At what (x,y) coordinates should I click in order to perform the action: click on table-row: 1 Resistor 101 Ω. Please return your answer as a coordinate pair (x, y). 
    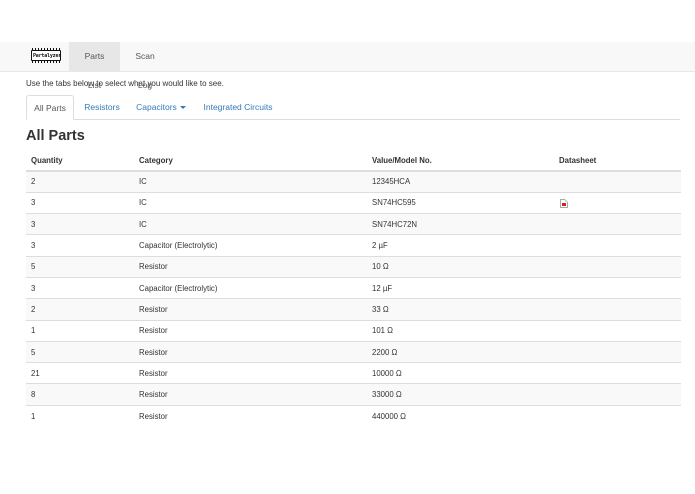
    Looking at the image, I should click on (353, 330).